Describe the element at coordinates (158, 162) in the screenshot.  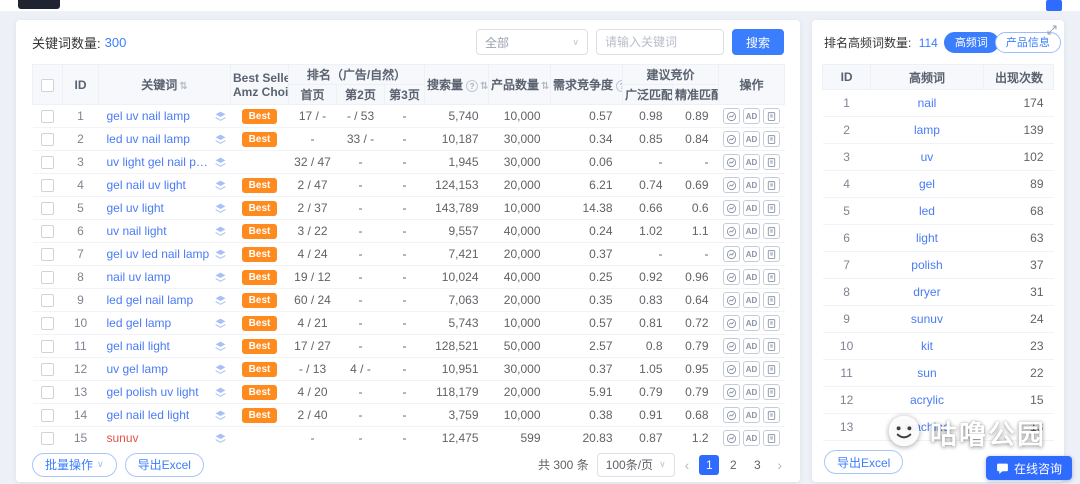
I see `keyword-link: uv light gel nail polish` at that location.